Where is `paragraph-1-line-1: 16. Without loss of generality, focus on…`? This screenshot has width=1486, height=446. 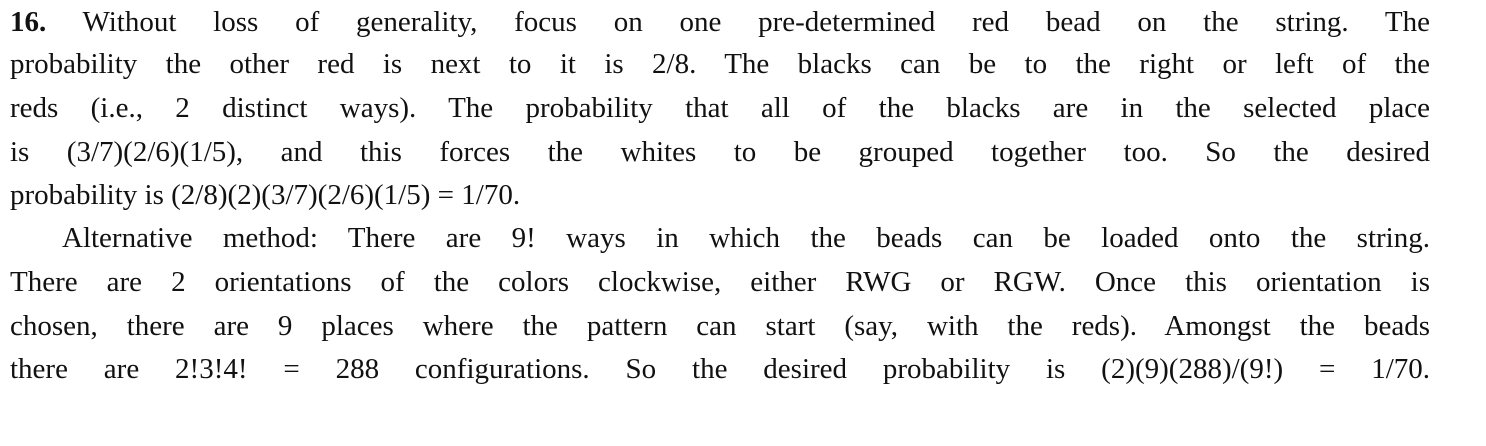 paragraph-1-line-1: 16. Without loss of generality, focus on… is located at coordinates (720, 22).